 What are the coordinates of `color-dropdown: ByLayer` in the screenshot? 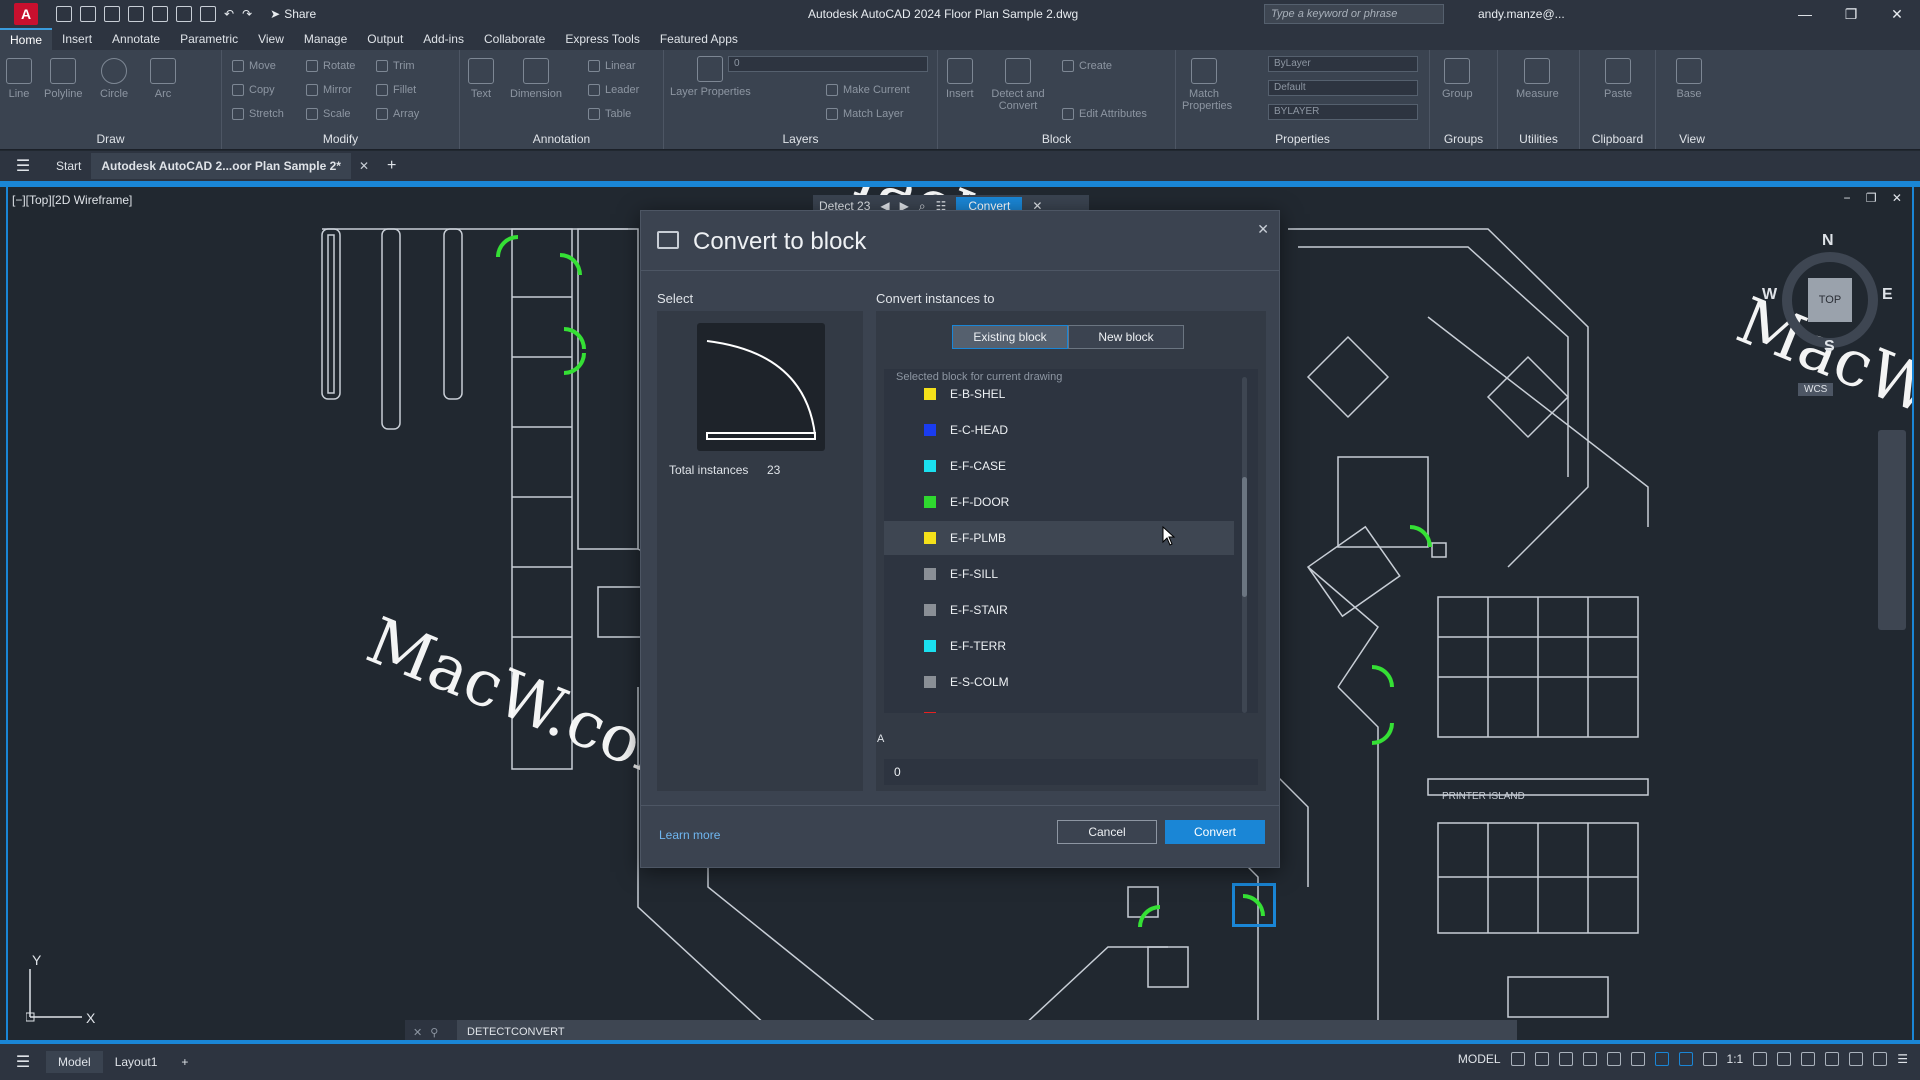 It's located at (1343, 64).